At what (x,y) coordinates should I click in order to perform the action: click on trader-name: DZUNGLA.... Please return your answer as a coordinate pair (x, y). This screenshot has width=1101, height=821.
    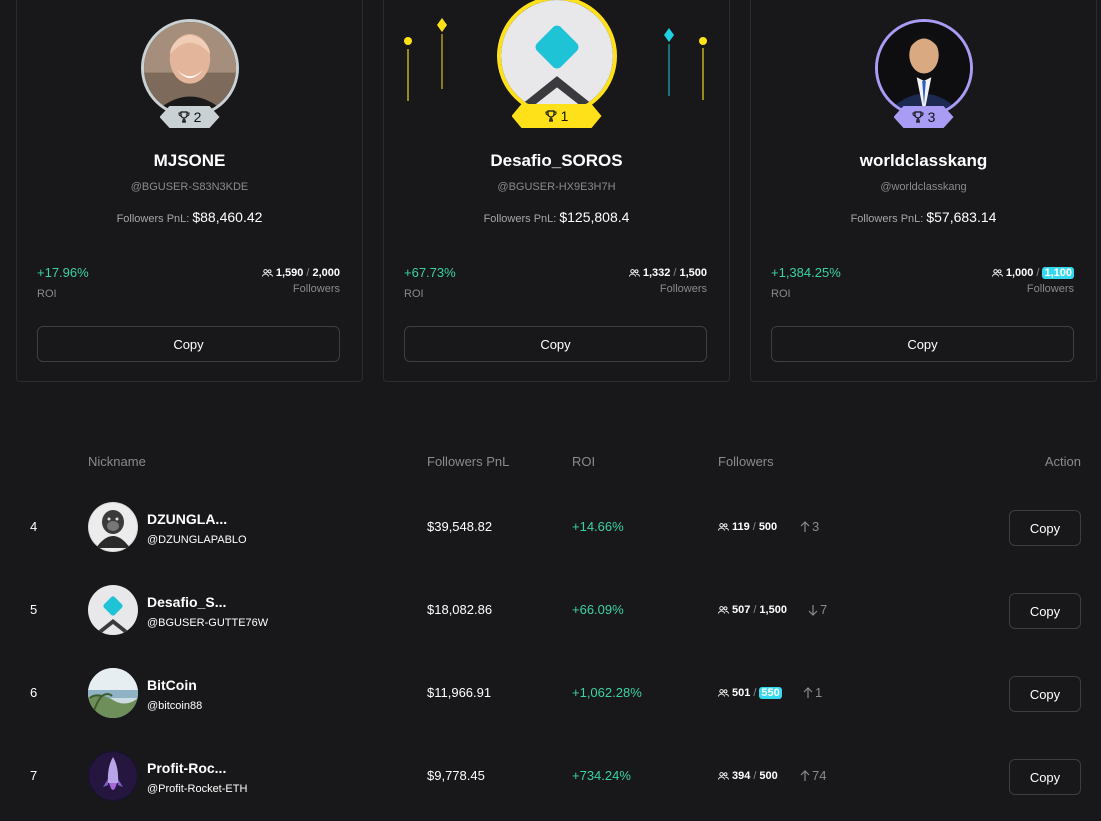
    Looking at the image, I should click on (187, 519).